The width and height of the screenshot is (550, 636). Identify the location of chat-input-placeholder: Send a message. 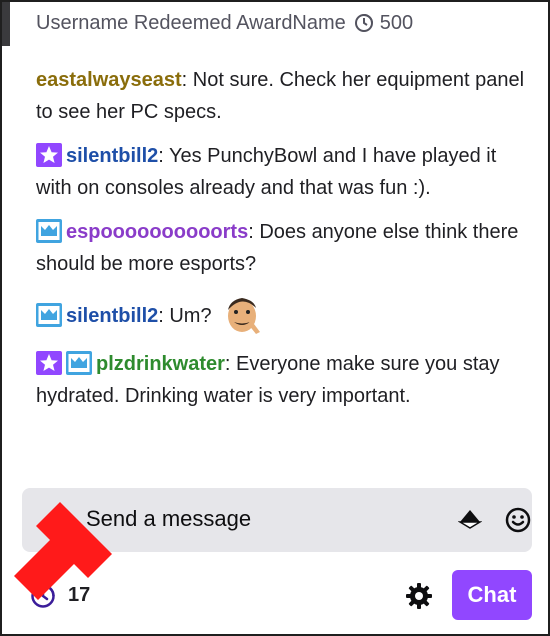
(169, 518).